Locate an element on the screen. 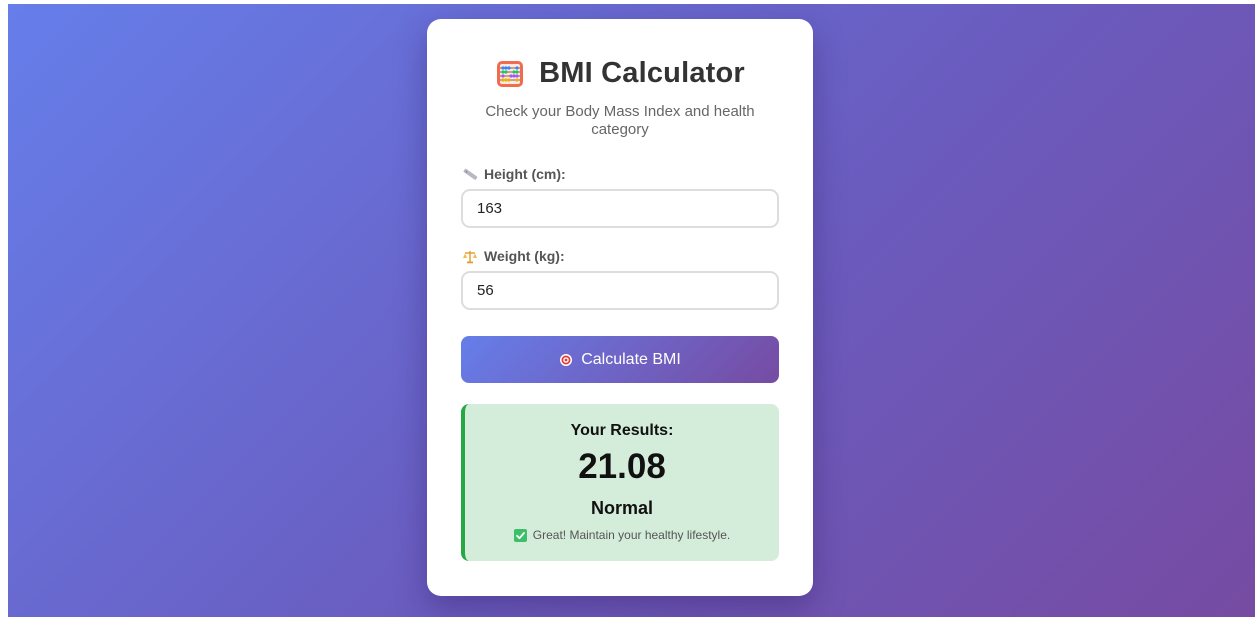 The height and width of the screenshot is (617, 1255). title-row: BMI Calculator is located at coordinates (620, 73).